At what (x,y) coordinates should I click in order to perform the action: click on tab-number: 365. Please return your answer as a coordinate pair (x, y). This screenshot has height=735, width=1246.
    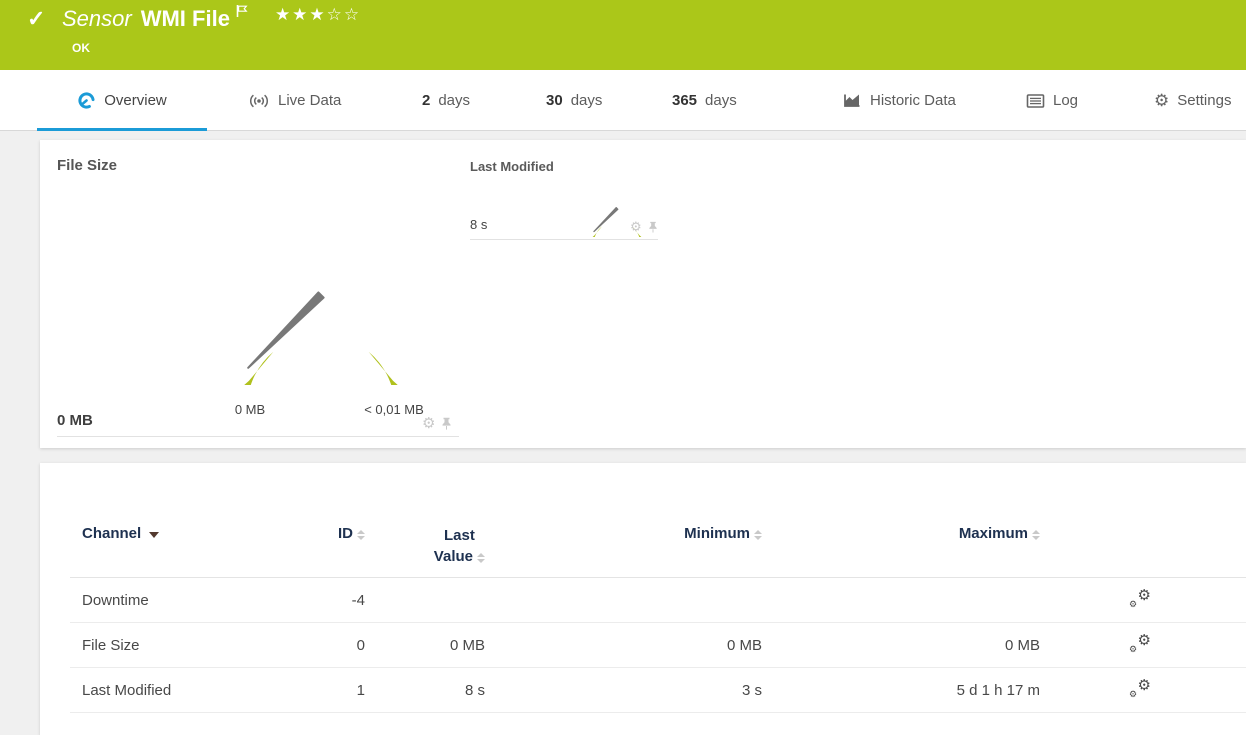
    Looking at the image, I should click on (685, 100).